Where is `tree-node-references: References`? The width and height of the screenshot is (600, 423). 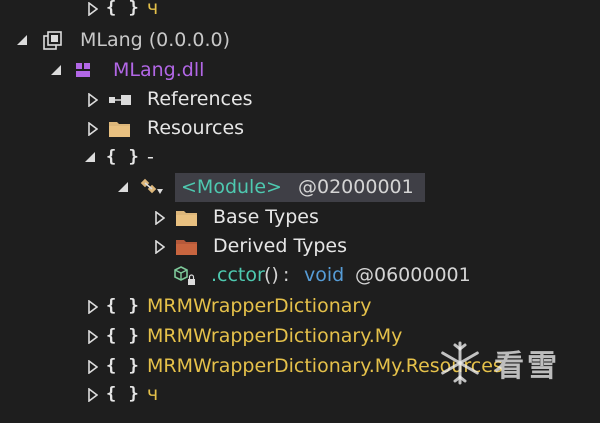 tree-node-references: References is located at coordinates (300, 99).